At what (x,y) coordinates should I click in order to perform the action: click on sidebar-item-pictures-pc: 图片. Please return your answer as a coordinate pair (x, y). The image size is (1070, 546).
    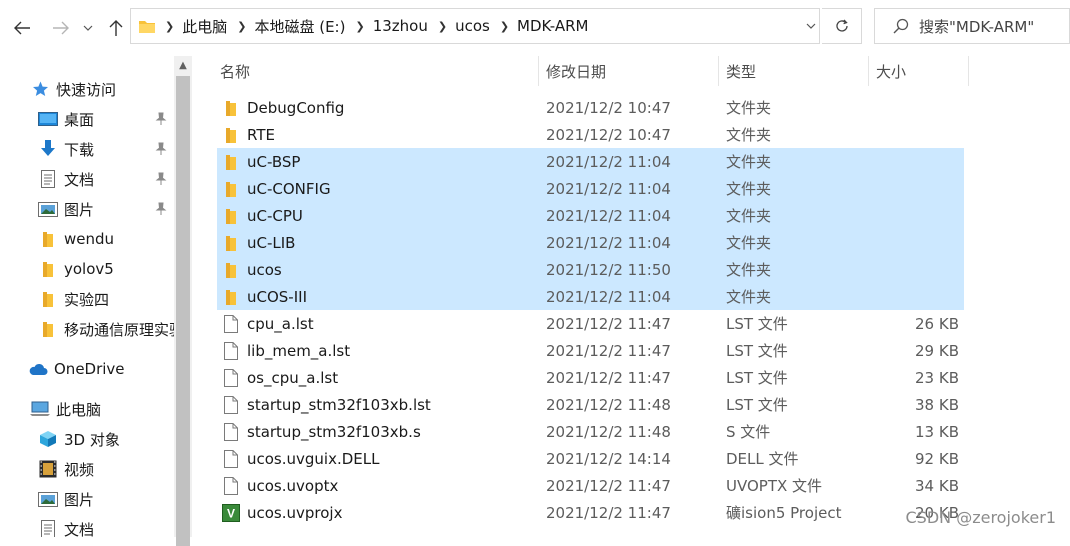
    Looking at the image, I should click on (66, 499).